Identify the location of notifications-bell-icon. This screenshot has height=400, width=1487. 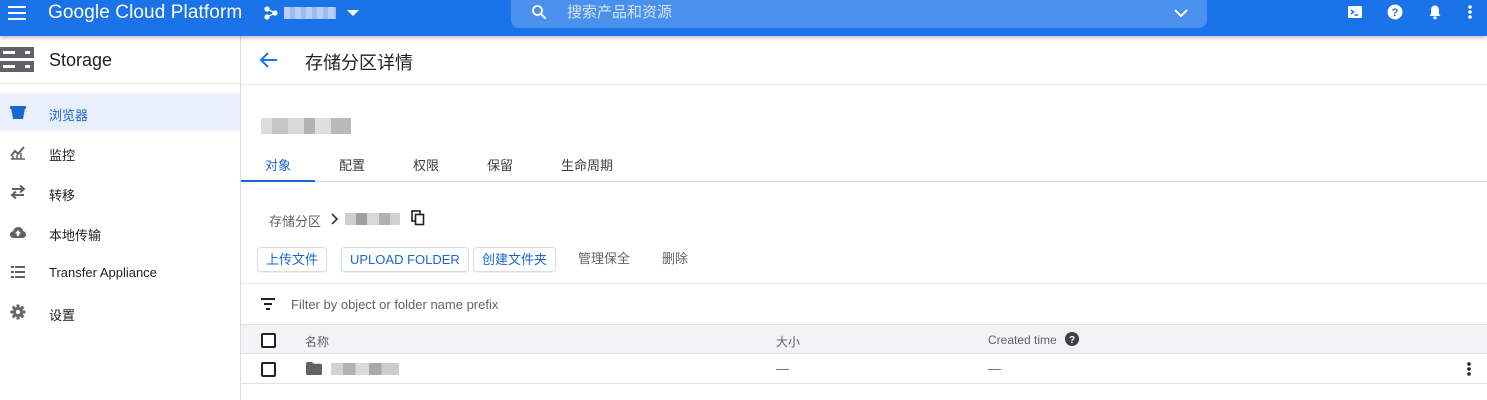
(1435, 12).